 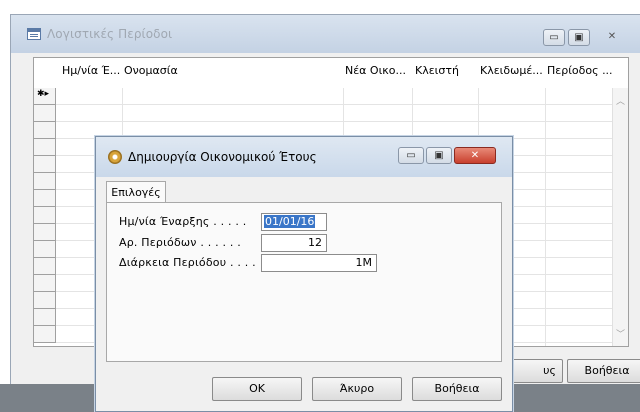 I want to click on dialog-titlebar: Δημιουργία Οικονομικού Έτους ▭ ▣ ✕, so click(x=304, y=157).